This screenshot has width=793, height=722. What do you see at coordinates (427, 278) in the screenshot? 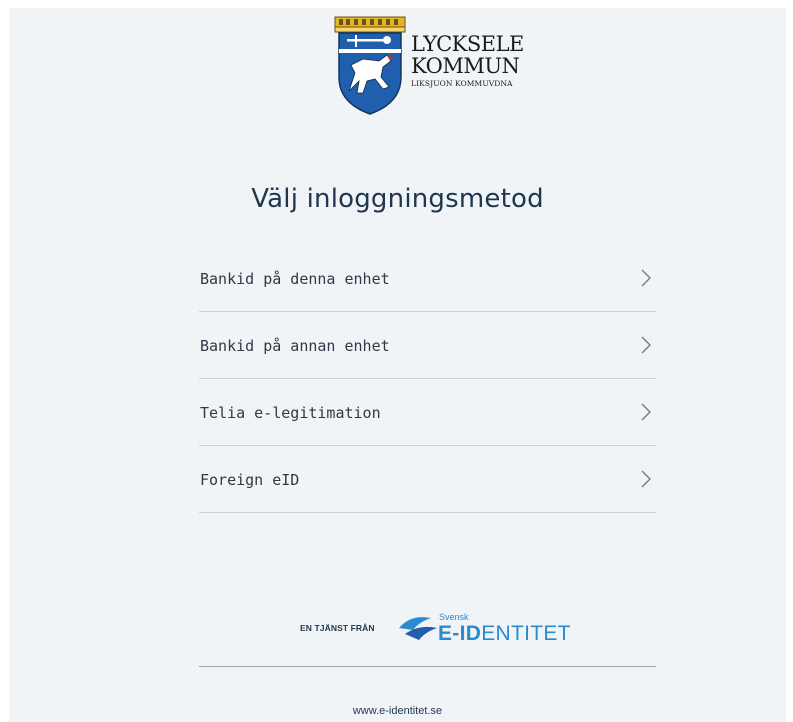
I see `login-method-bankid-this-device: Bankid på denna enhet` at bounding box center [427, 278].